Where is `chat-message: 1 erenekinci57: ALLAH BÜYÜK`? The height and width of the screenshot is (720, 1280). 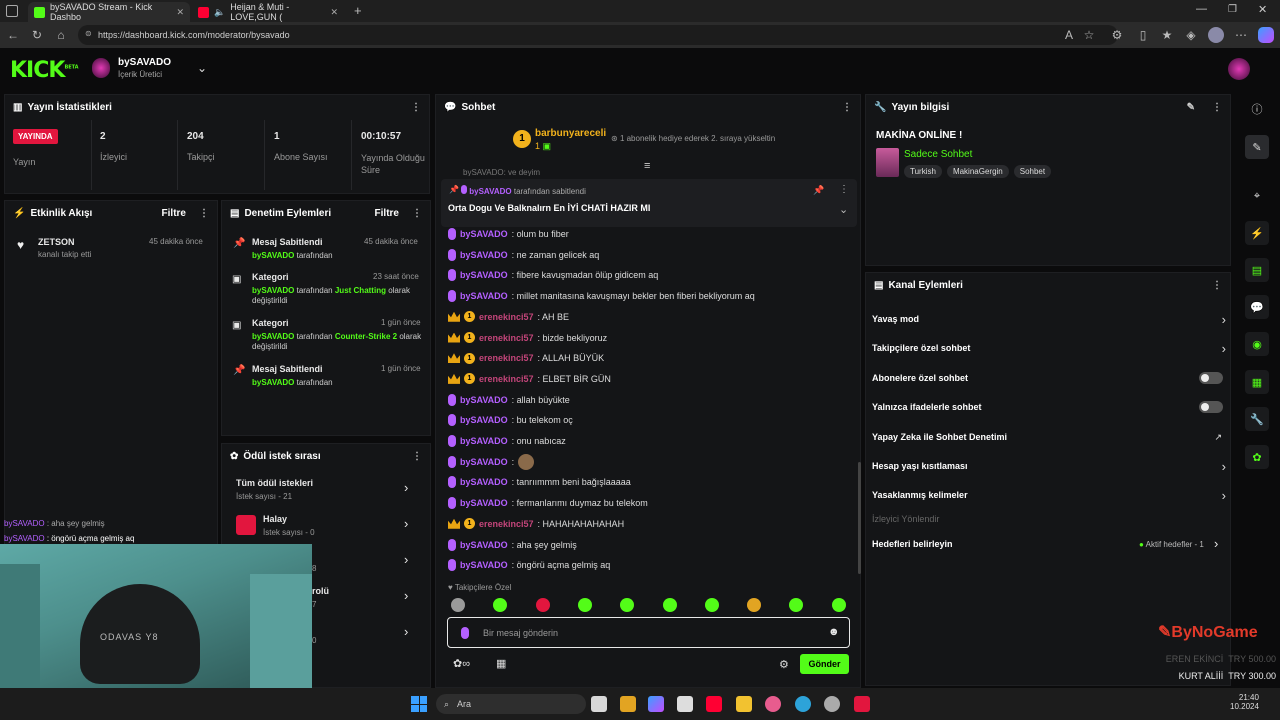
chat-message: 1 erenekinci57: ALLAH BÜYÜK is located at coordinates (526, 358).